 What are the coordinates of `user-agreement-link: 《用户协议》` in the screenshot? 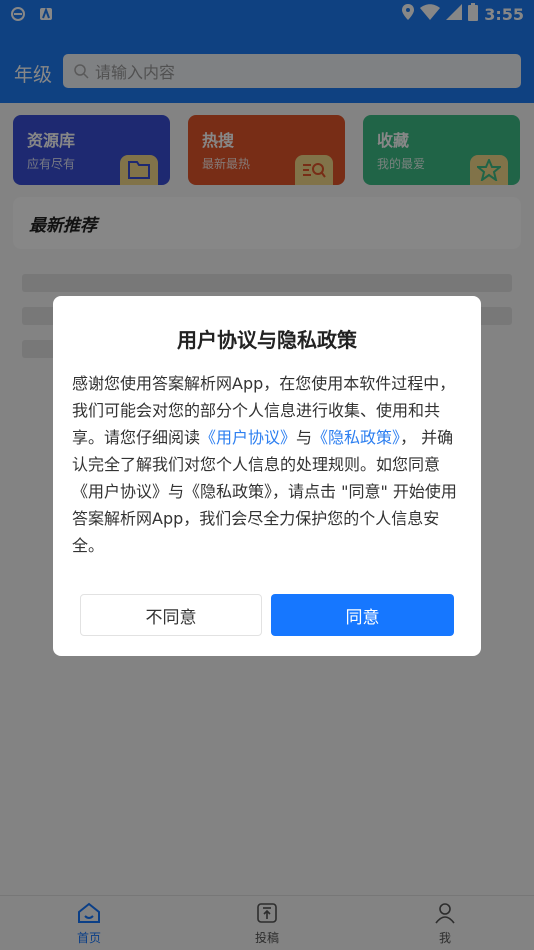 It's located at (248, 437).